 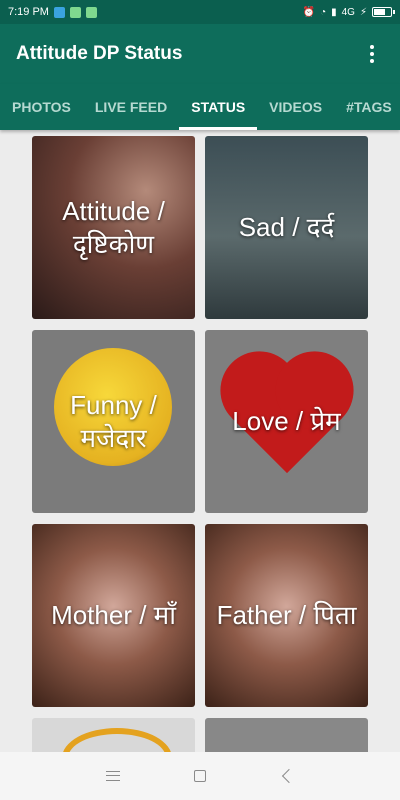 I want to click on back-icon, so click(x=288, y=776).